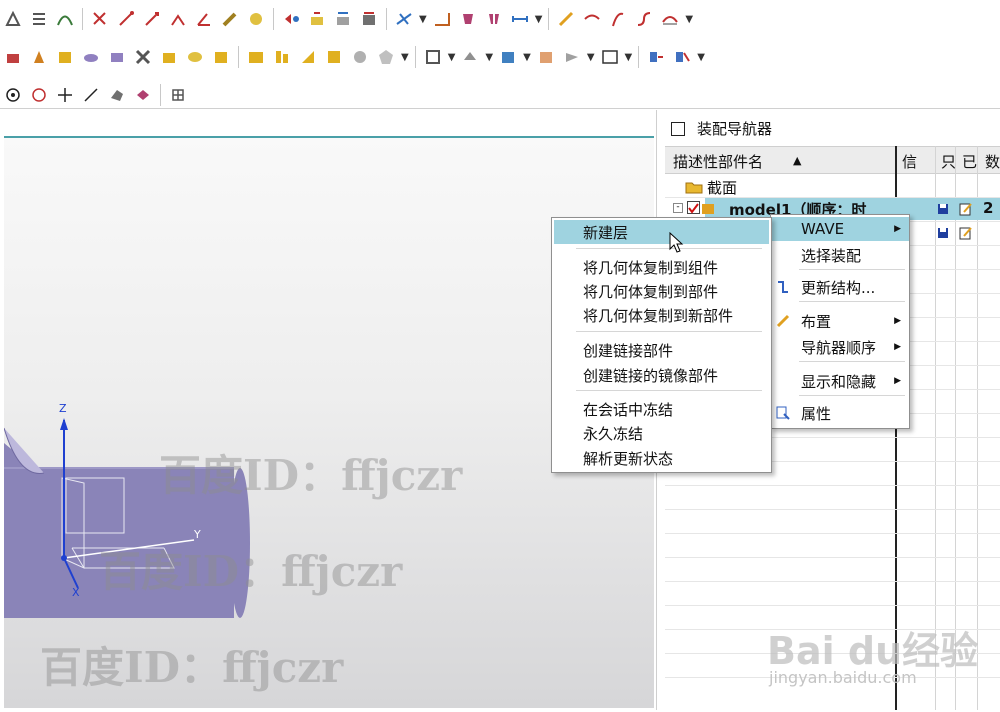  Describe the element at coordinates (442, 19) in the screenshot. I see `curve-length-icon` at that location.